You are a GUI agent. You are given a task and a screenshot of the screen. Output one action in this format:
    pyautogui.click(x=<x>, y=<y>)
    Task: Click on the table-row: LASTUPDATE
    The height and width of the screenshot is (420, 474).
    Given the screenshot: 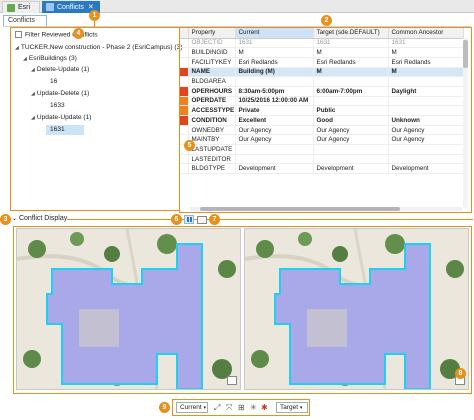 What is the action you would take?
    pyautogui.click(x=322, y=149)
    